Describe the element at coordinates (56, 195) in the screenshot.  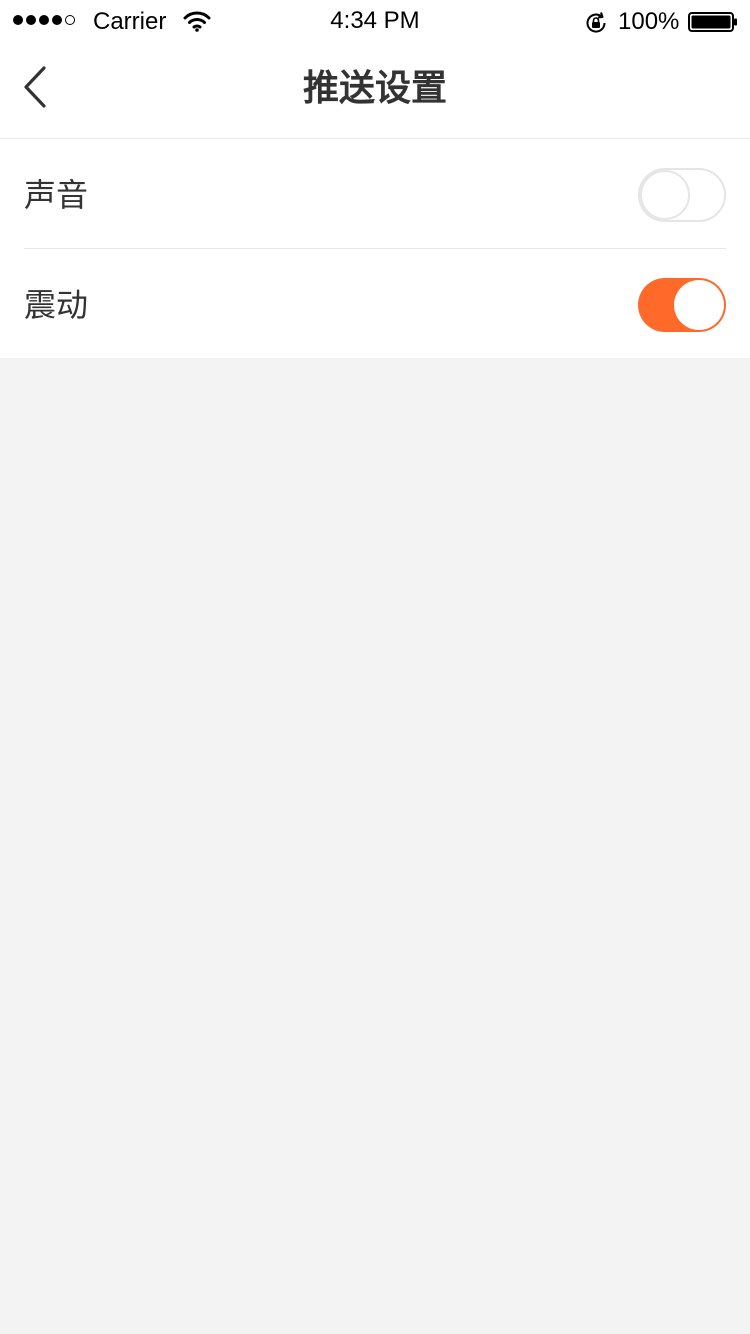
I see `setting-label-sound: 声音` at that location.